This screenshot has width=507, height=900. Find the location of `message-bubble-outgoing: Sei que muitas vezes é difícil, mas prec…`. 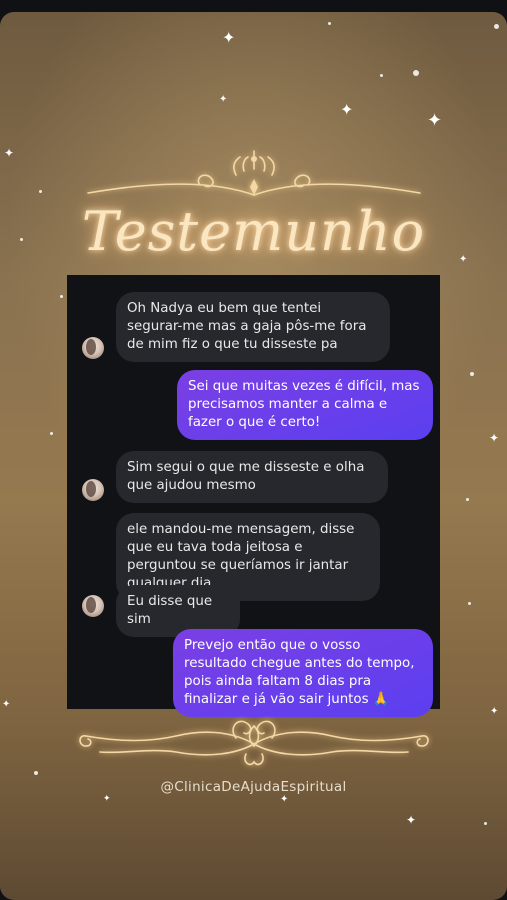

message-bubble-outgoing: Sei que muitas vezes é difícil, mas prec… is located at coordinates (305, 405).